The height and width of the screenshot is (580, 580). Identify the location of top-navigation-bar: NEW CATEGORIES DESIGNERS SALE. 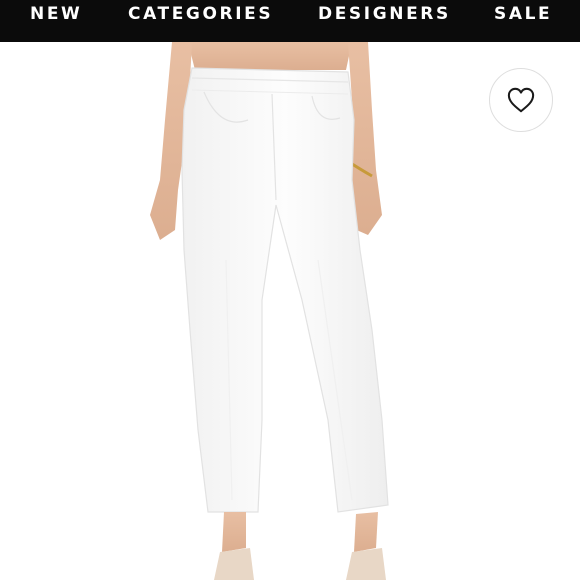
(290, 21).